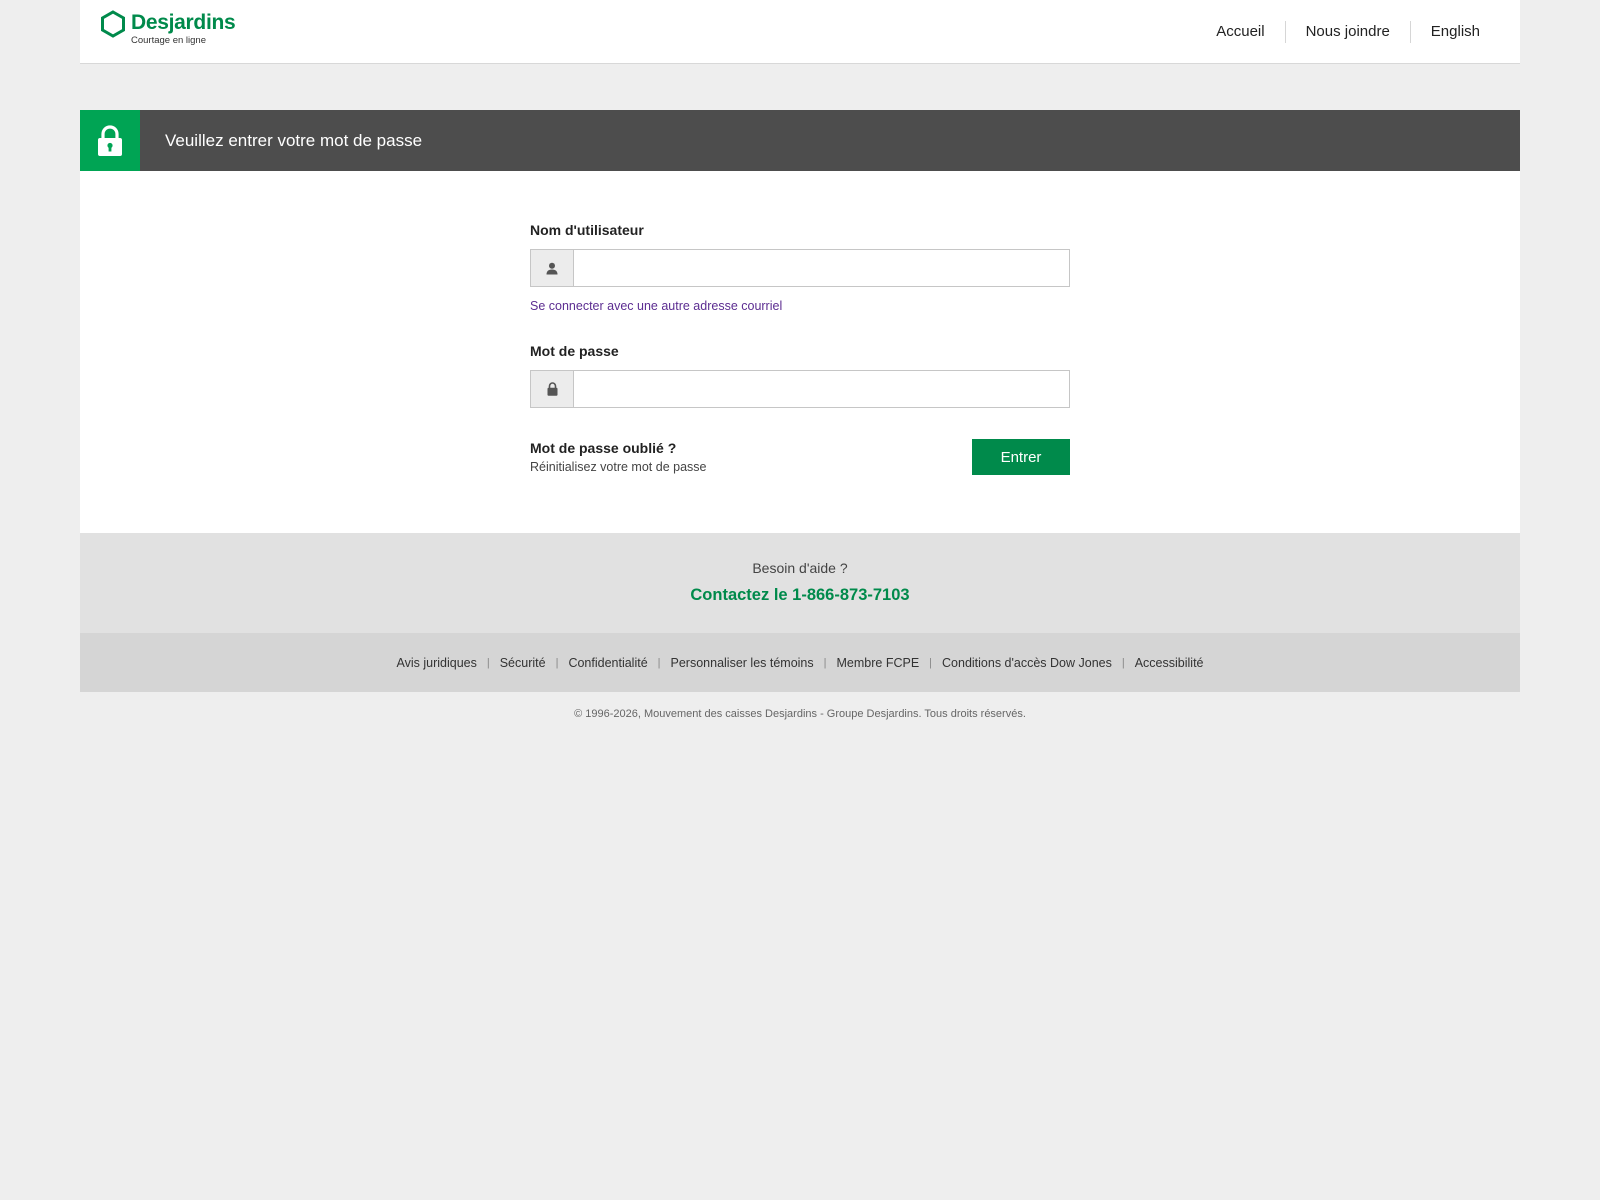 Image resolution: width=1600 pixels, height=1200 pixels. What do you see at coordinates (878, 663) in the screenshot?
I see `footer-link-fcpe: Membre FCPE` at bounding box center [878, 663].